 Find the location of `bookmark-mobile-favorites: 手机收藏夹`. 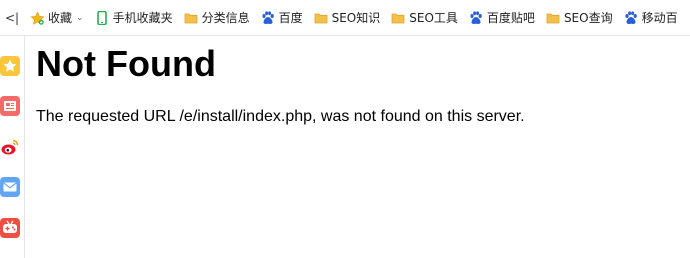

bookmark-mobile-favorites: 手机收藏夹 is located at coordinates (133, 17).